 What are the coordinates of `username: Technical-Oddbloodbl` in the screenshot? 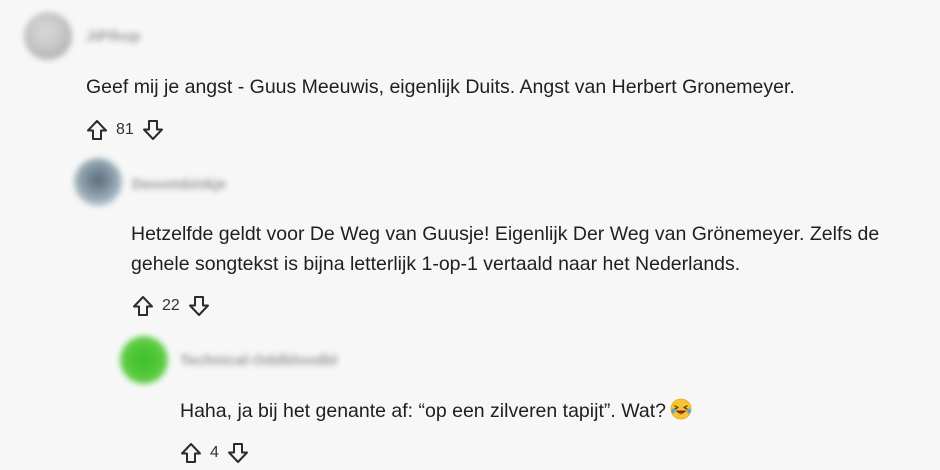 It's located at (258, 360).